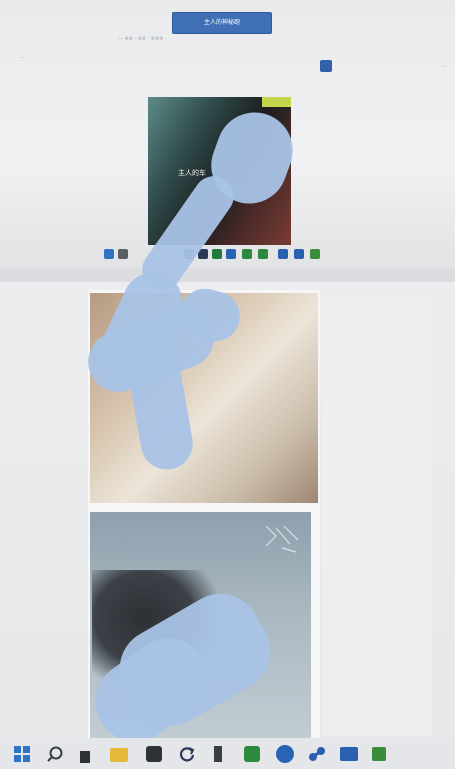 Image resolution: width=455 pixels, height=769 pixels. Describe the element at coordinates (142, 39) in the screenshot. I see `page-subtitle: — ※※ · ※※ · ※※※ ·` at that location.